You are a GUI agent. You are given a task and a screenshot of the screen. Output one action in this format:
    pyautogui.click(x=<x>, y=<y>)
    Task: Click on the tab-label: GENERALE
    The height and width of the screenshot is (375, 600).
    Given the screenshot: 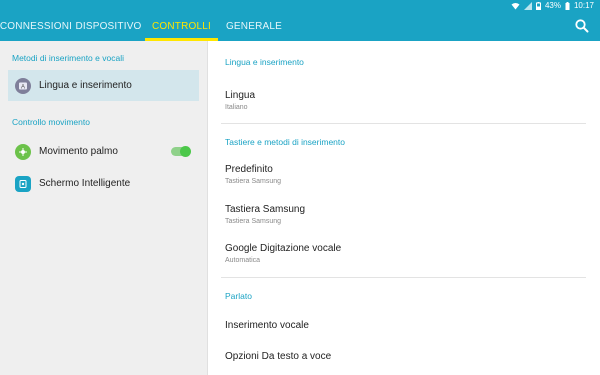 What is the action you would take?
    pyautogui.click(x=254, y=26)
    